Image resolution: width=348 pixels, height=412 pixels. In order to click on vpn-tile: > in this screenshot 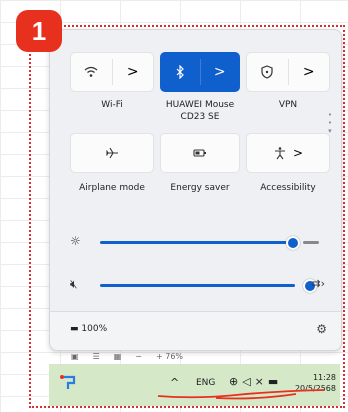, I will do `click(288, 72)`.